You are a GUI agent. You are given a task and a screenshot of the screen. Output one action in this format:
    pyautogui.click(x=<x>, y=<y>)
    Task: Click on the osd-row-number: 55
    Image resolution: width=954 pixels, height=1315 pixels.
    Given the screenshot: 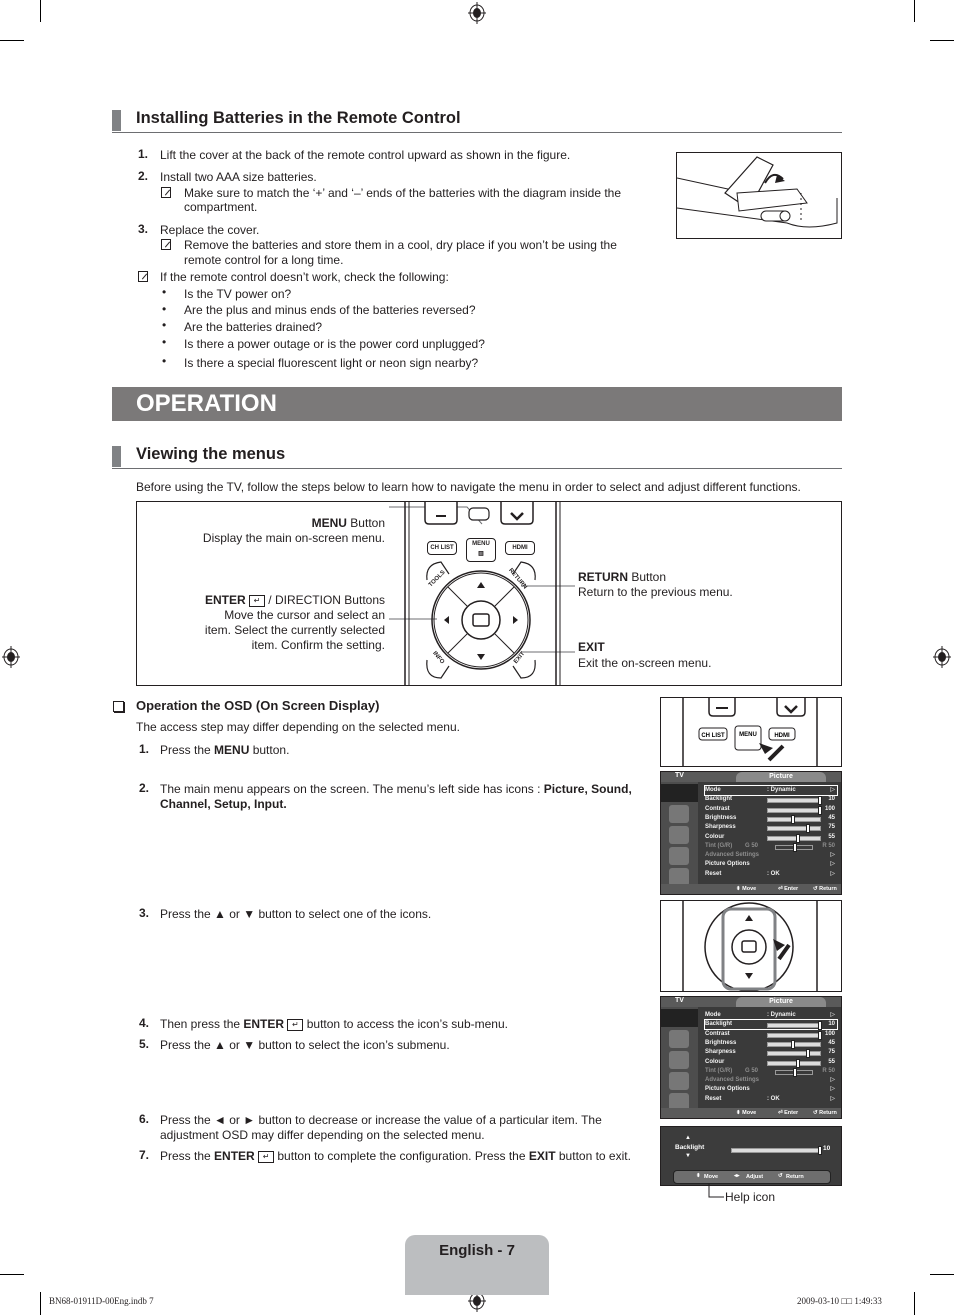 What is the action you would take?
    pyautogui.click(x=831, y=836)
    